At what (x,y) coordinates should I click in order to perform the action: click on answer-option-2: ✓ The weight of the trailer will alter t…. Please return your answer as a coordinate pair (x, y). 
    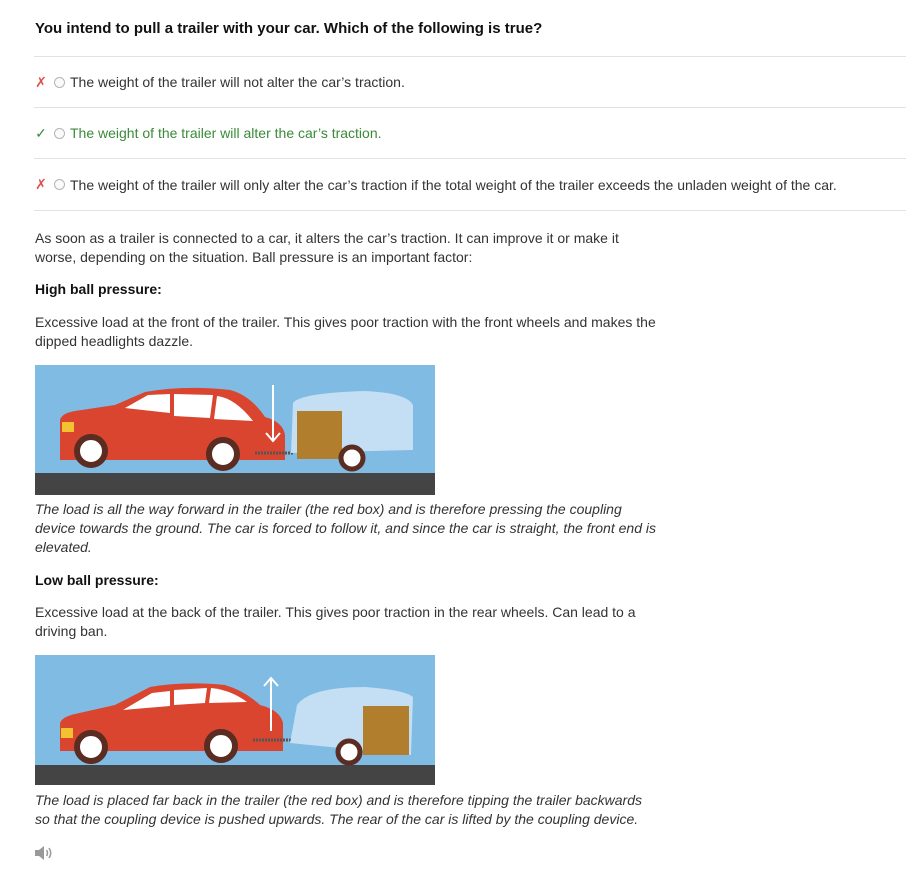
    Looking at the image, I should click on (470, 132).